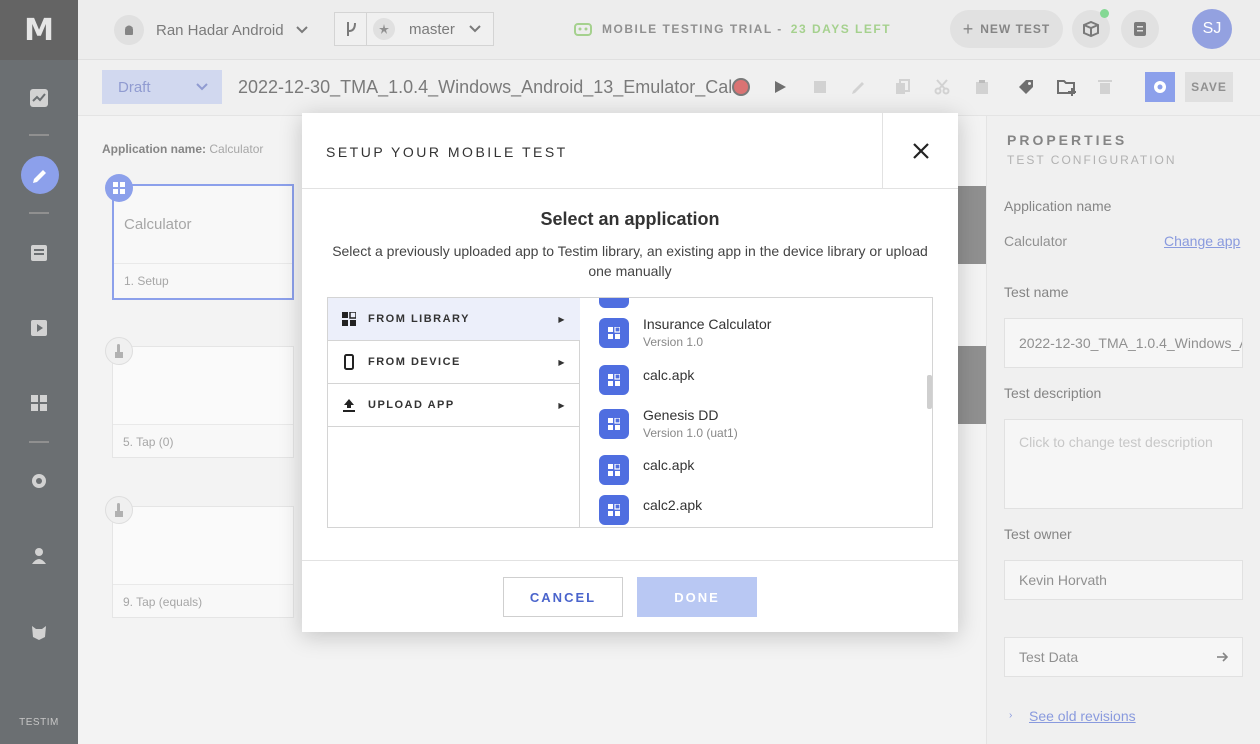  What do you see at coordinates (707, 324) in the screenshot?
I see `app-name: Insurance Calculator` at bounding box center [707, 324].